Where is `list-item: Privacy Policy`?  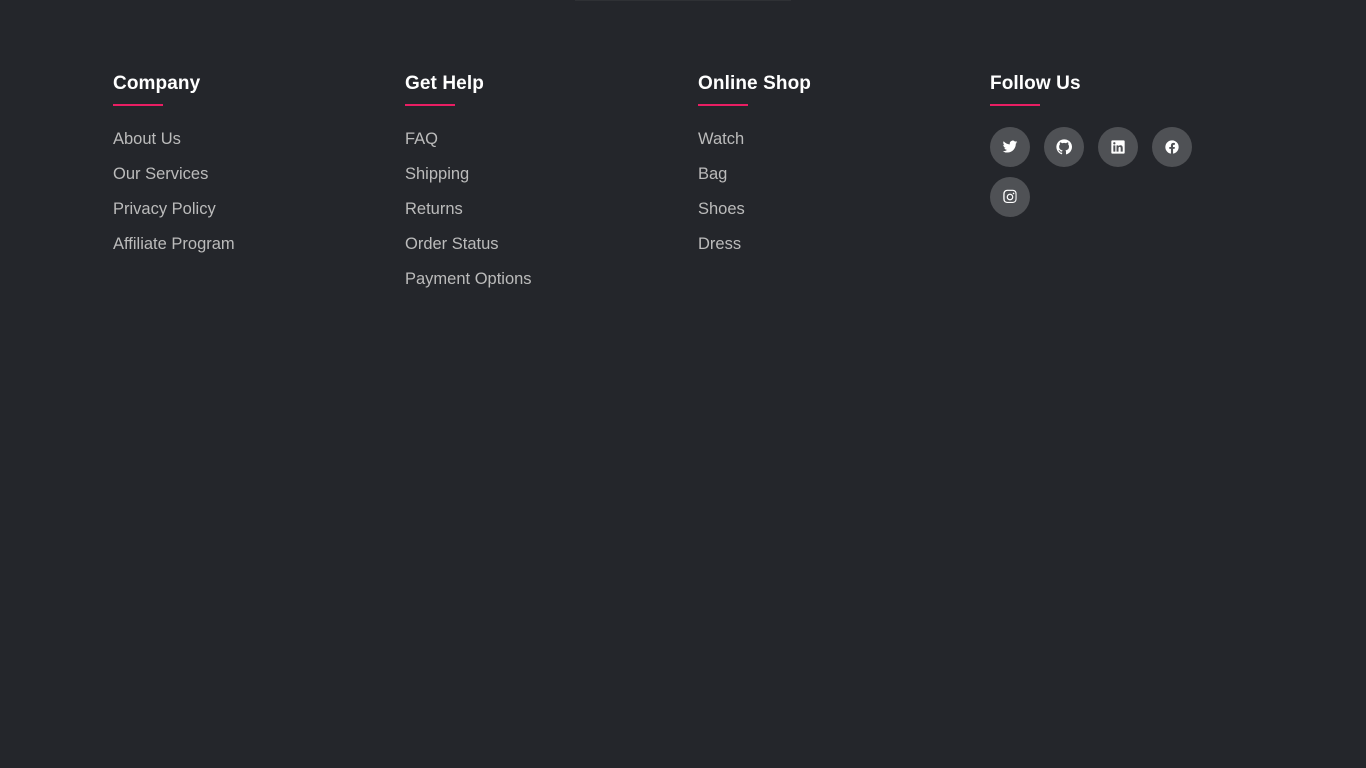 list-item: Privacy Policy is located at coordinates (243, 216).